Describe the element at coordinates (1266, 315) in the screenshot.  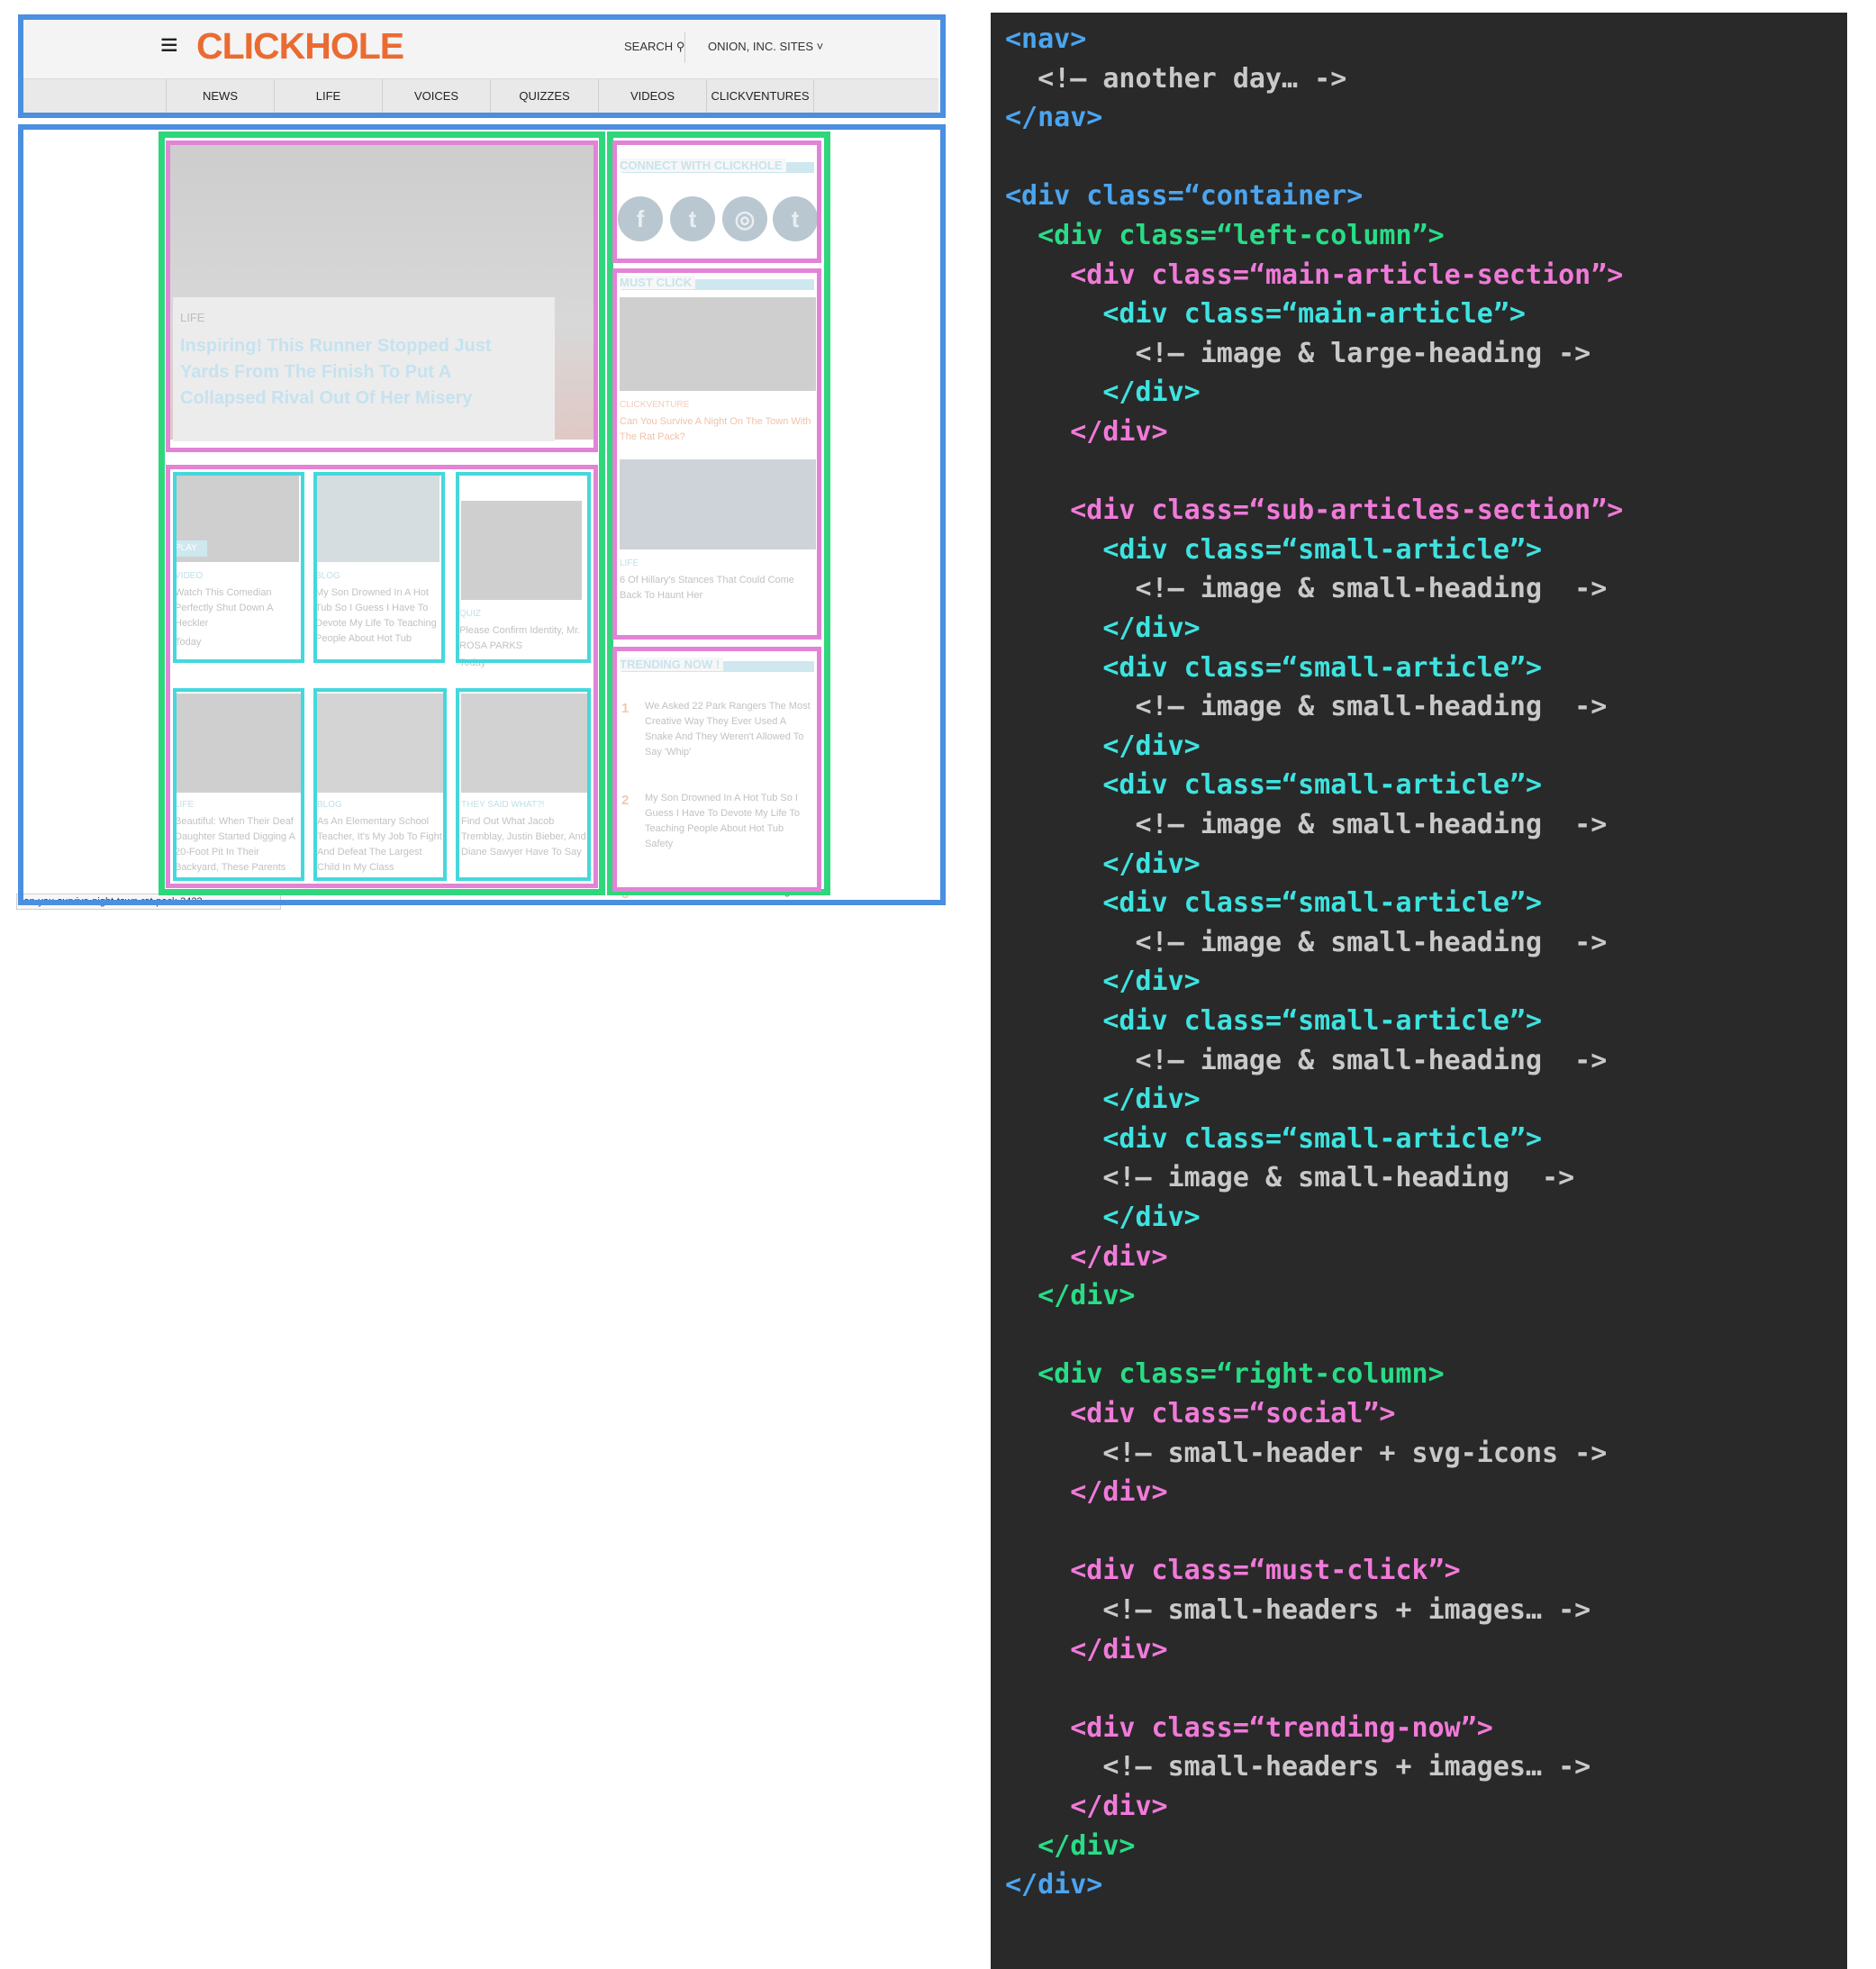
I see `code-line: <div class=“main-article”>` at that location.